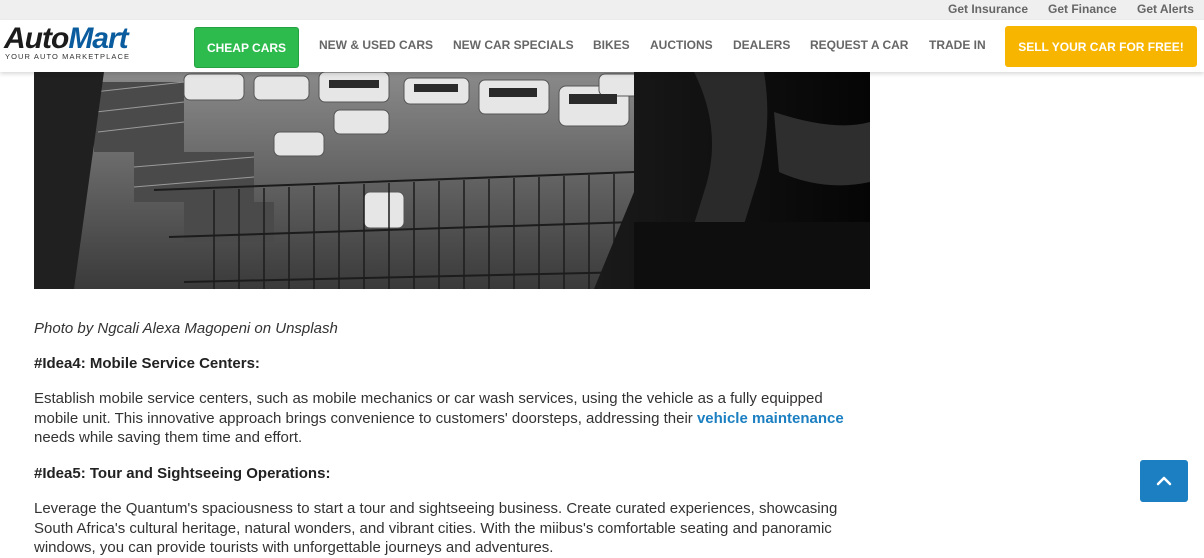 This screenshot has height=558, width=1204. I want to click on get-alerts-link: Get Alerts, so click(1165, 9).